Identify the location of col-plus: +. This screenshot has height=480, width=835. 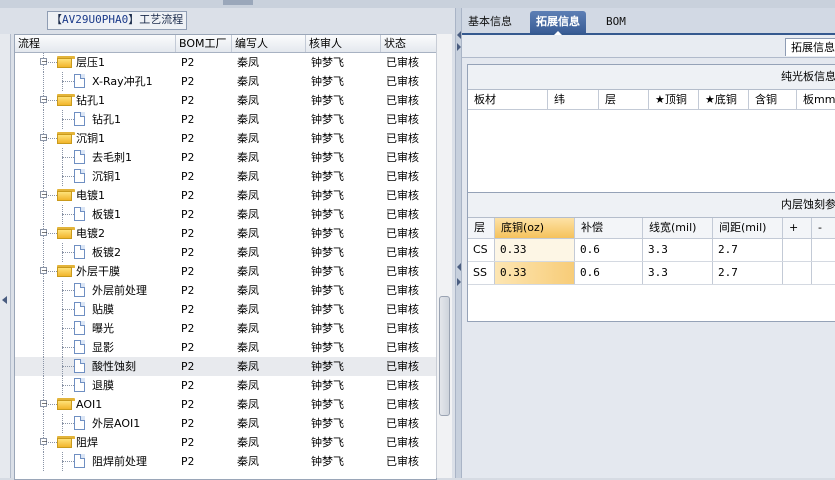
(797, 228).